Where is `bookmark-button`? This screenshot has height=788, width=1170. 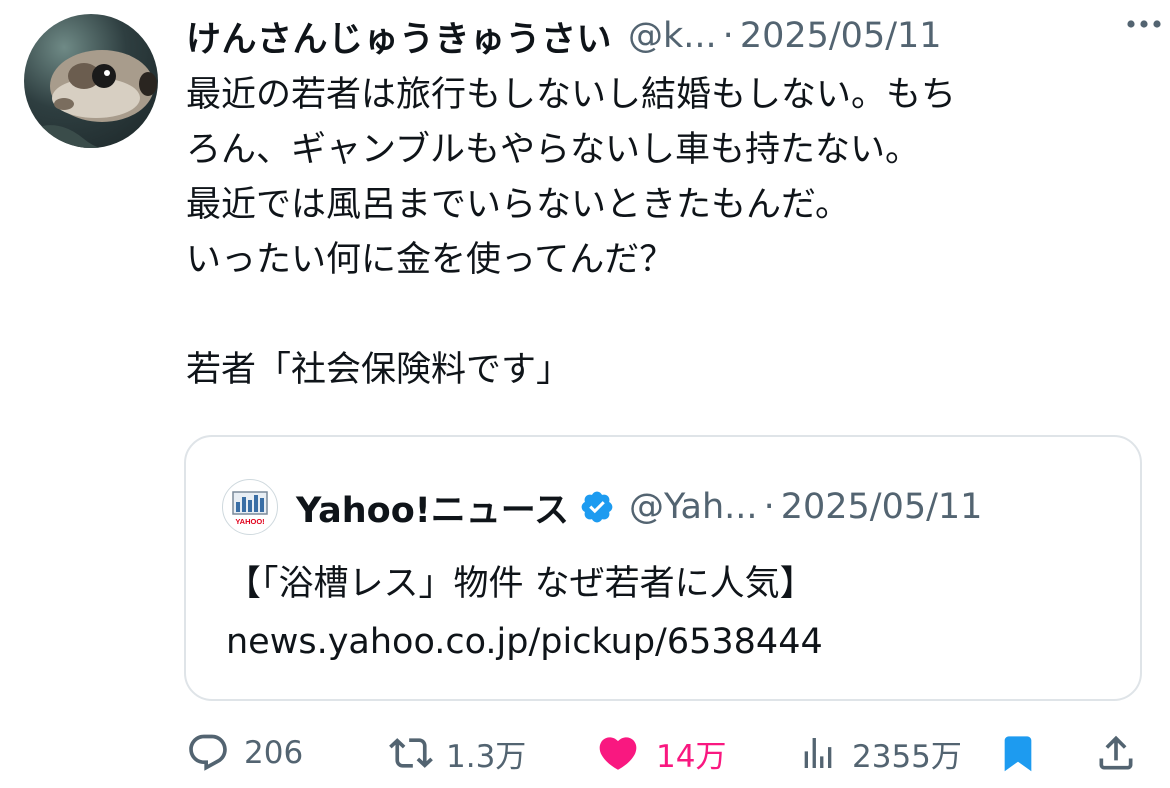 bookmark-button is located at coordinates (1018, 753).